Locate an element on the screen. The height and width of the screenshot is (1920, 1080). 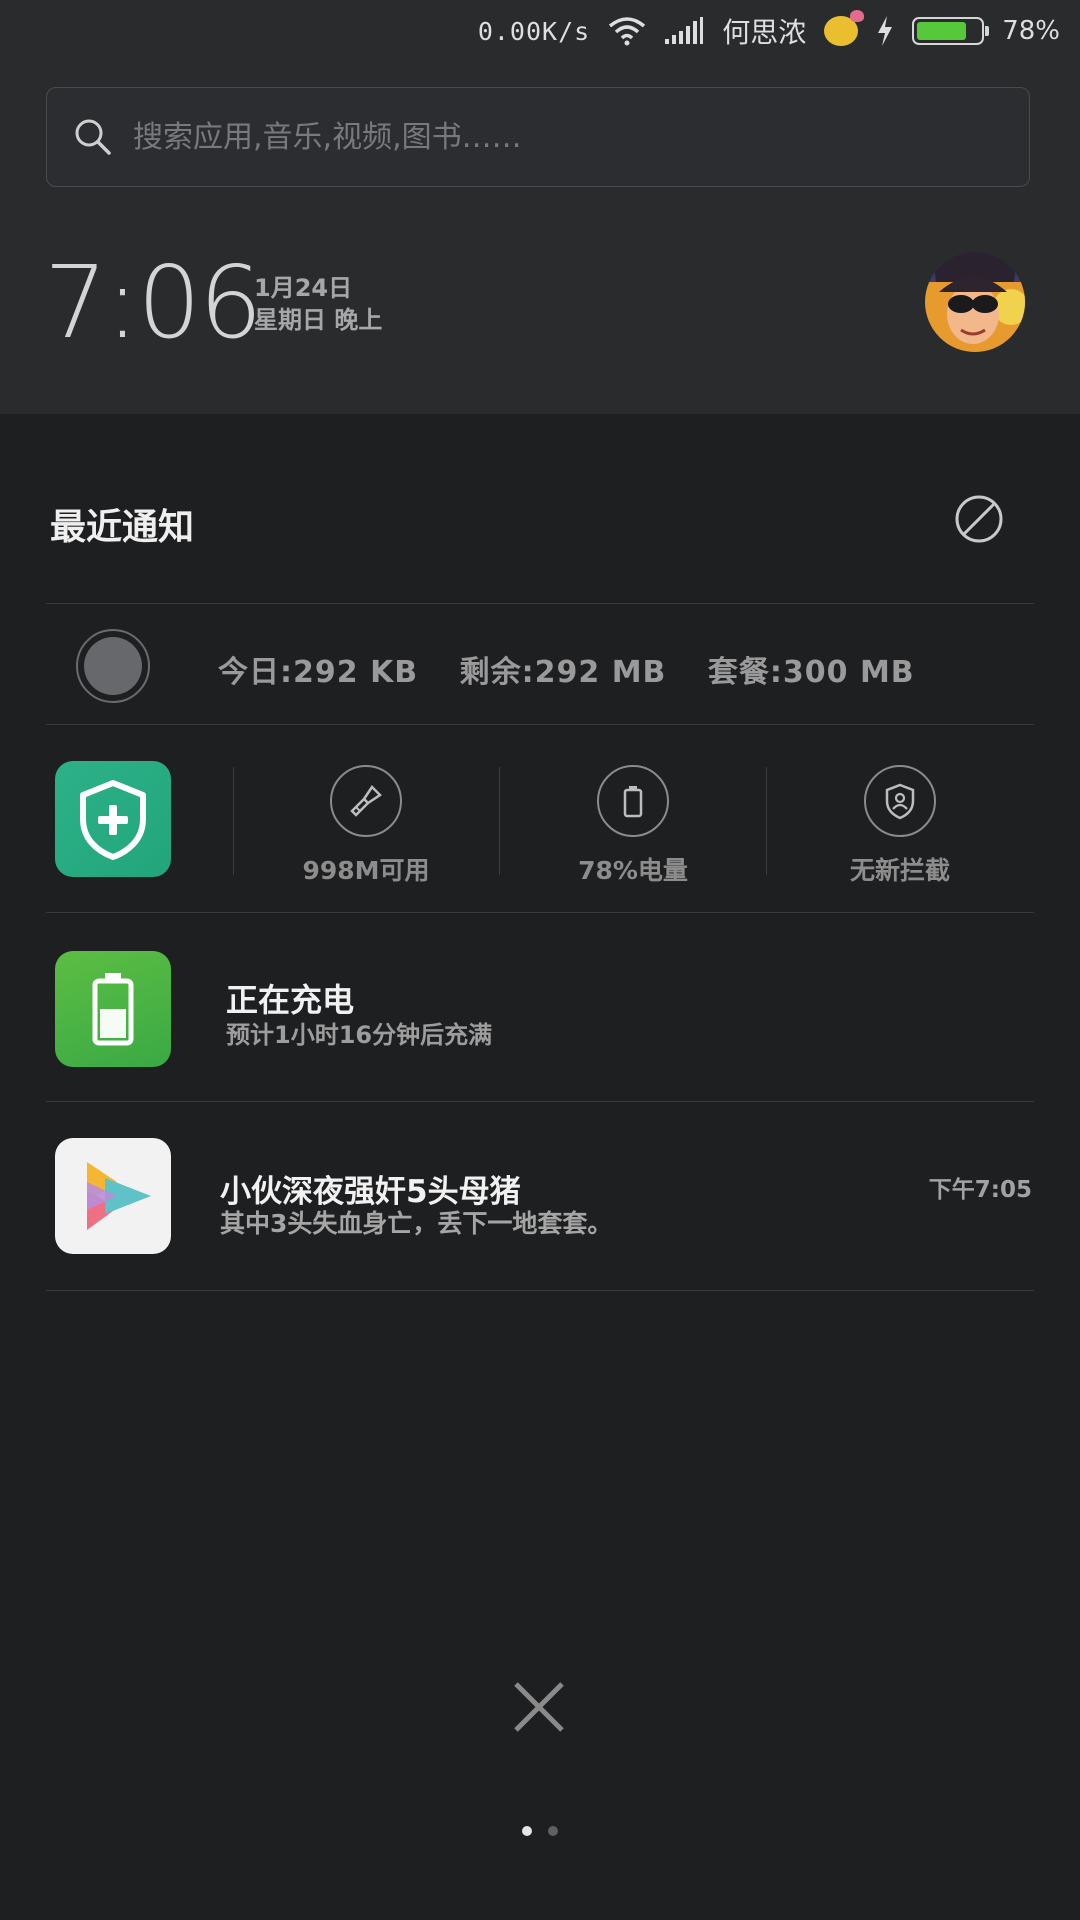
search-bar is located at coordinates (538, 137).